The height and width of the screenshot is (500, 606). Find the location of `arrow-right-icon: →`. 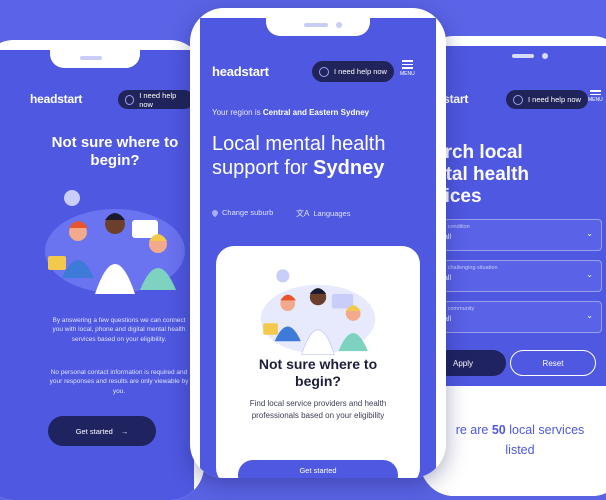

arrow-right-icon: → is located at coordinates (124, 431).